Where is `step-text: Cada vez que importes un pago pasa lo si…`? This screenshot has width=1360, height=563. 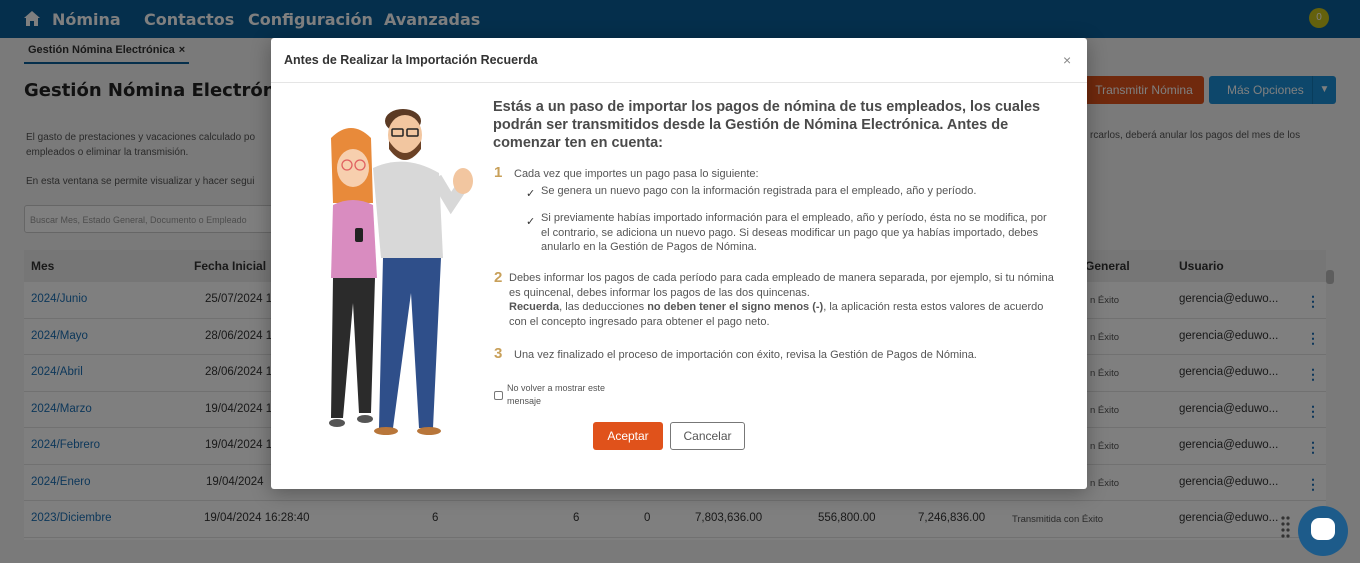
step-text: Cada vez que importes un pago pasa lo si… is located at coordinates (636, 174).